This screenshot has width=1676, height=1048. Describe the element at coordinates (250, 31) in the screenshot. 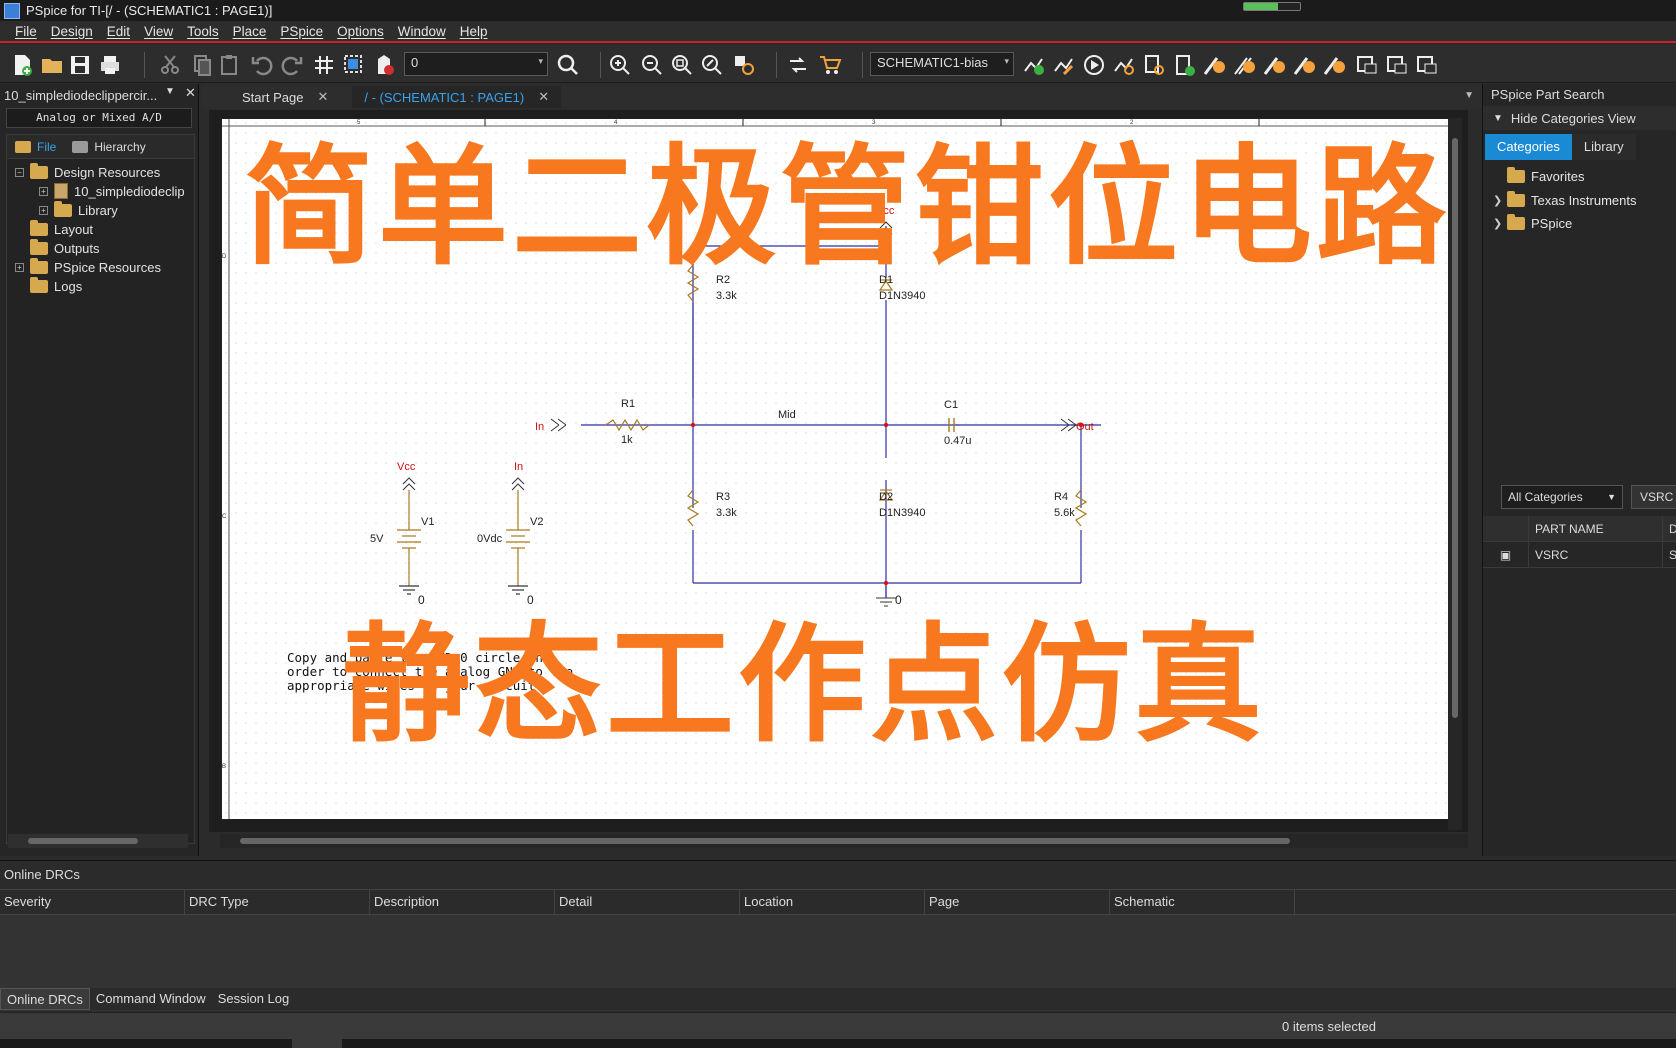

I see `menu-place: Place` at that location.